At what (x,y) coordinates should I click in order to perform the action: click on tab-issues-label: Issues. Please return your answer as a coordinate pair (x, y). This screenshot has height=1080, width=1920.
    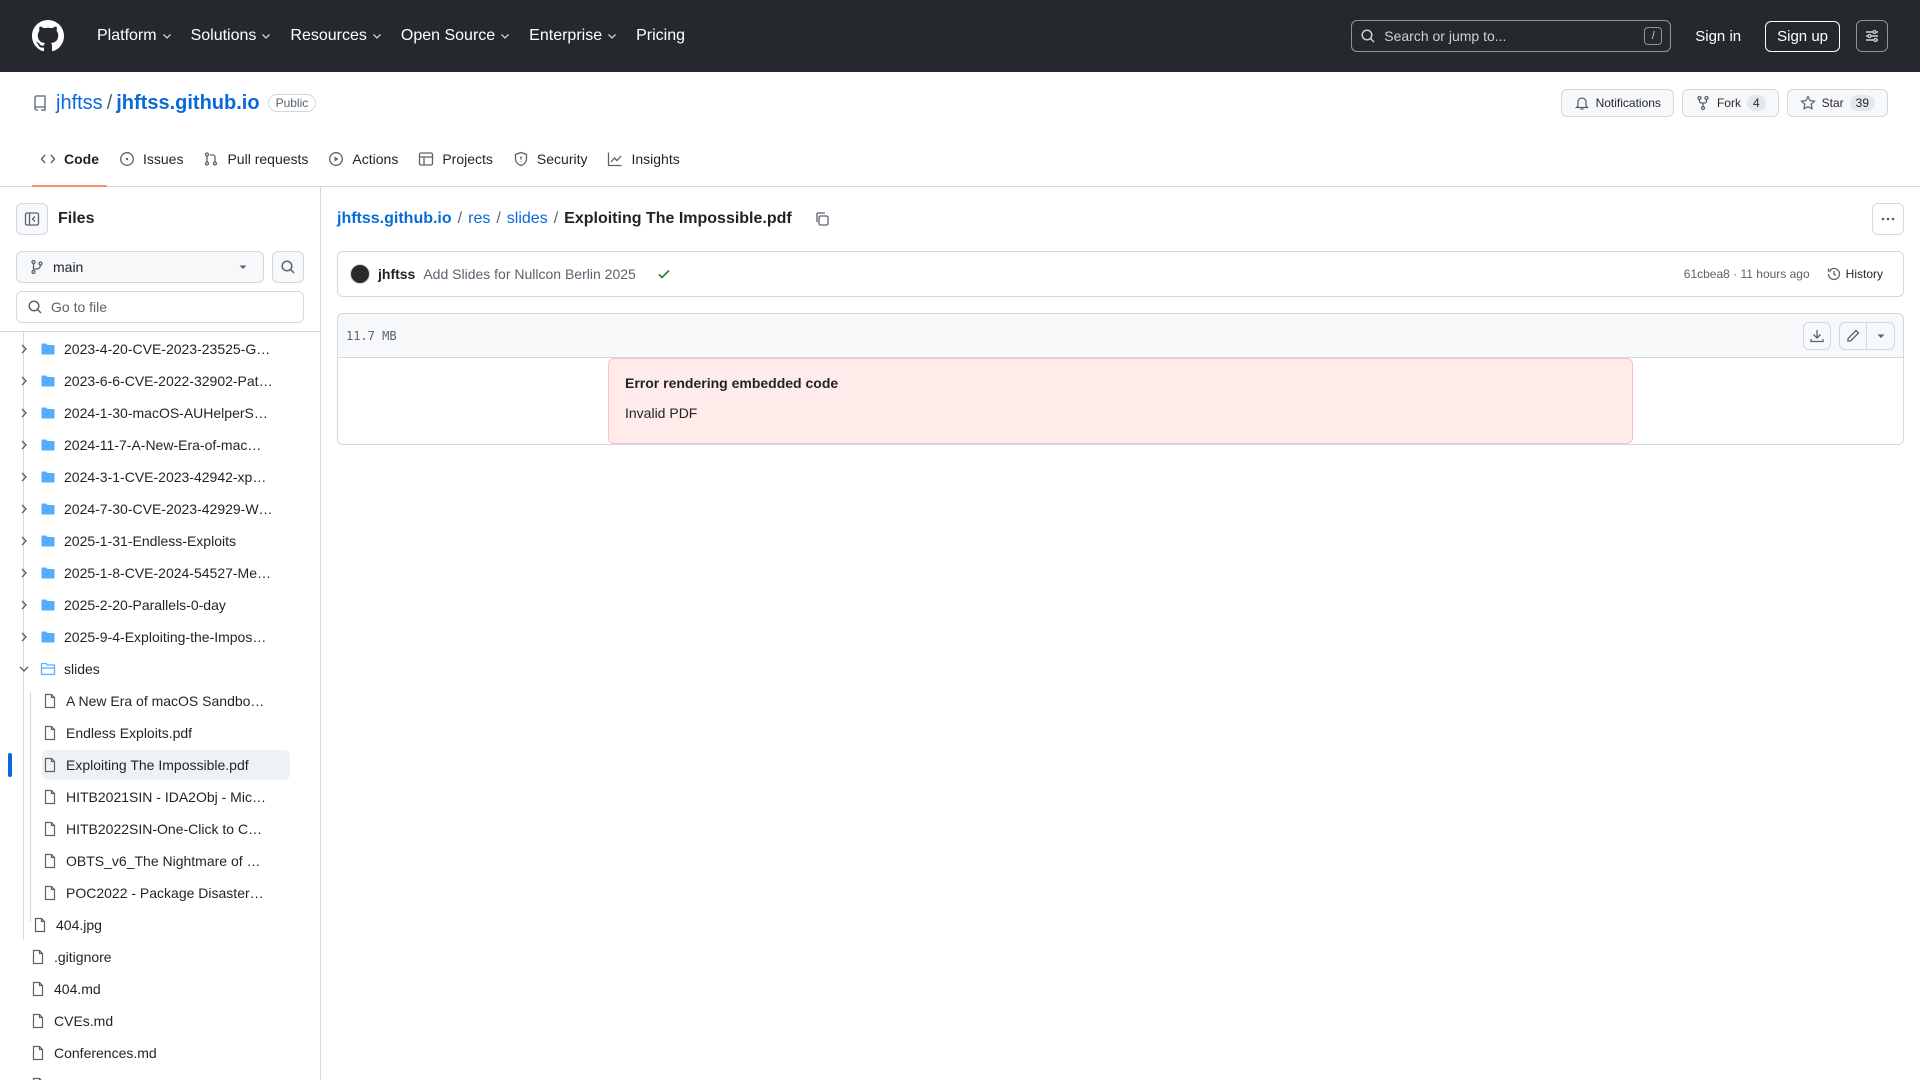
    Looking at the image, I should click on (163, 159).